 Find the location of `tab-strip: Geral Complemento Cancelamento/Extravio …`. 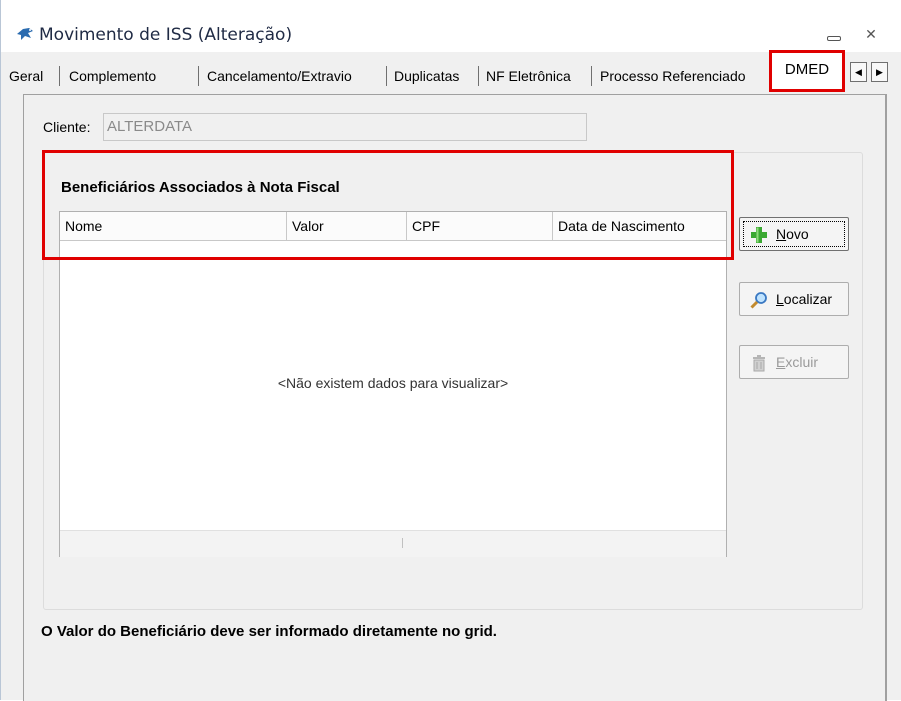

tab-strip: Geral Complemento Cancelamento/Extravio … is located at coordinates (451, 72).